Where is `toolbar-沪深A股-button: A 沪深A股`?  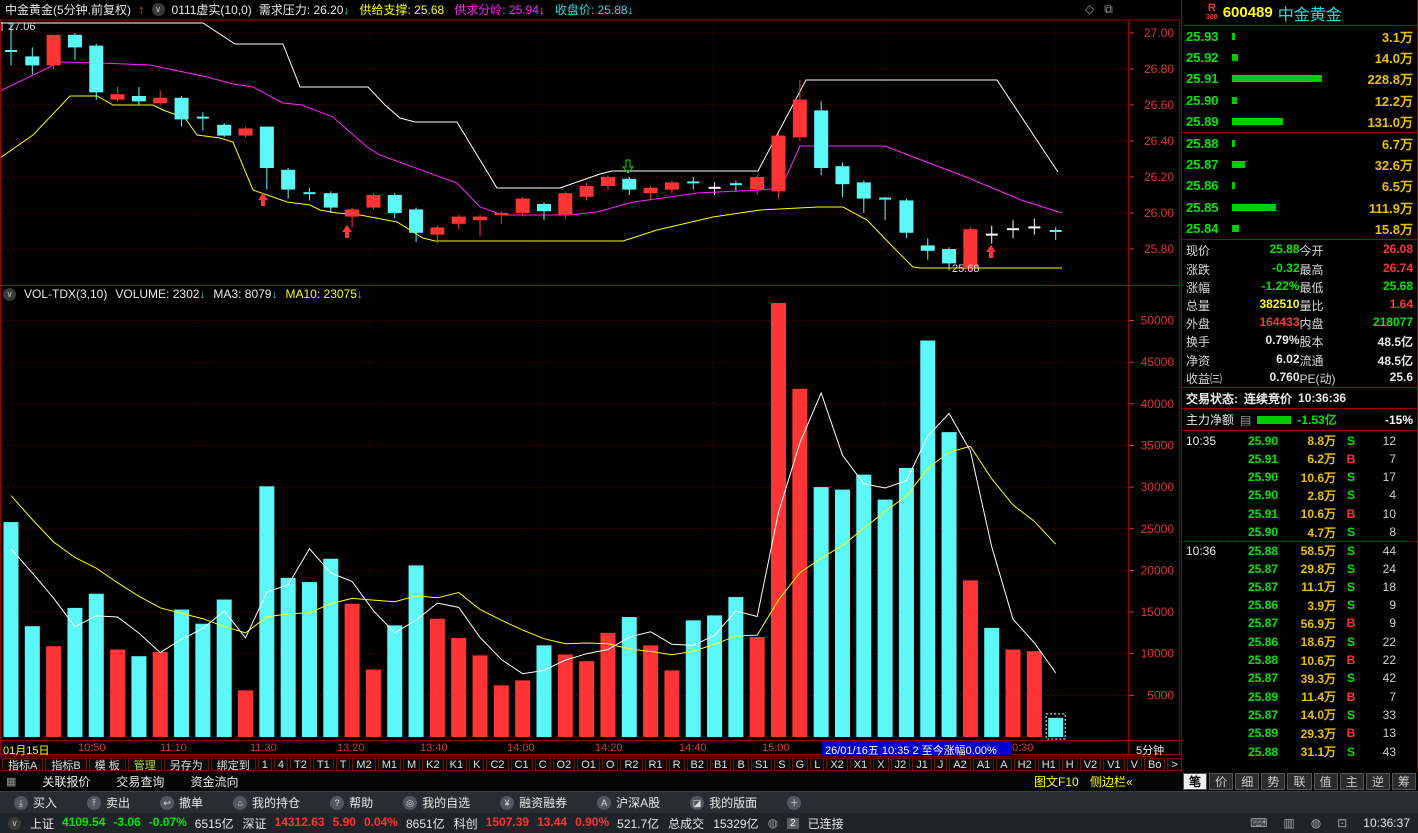 toolbar-沪深A股-button: A 沪深A股 is located at coordinates (628, 802).